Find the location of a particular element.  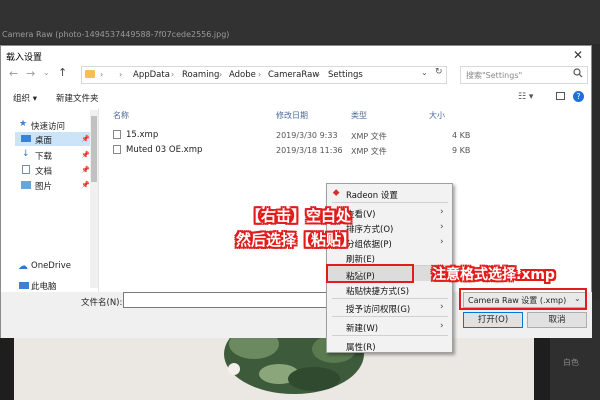

filename-label: 文件名(N): is located at coordinates (102, 303).